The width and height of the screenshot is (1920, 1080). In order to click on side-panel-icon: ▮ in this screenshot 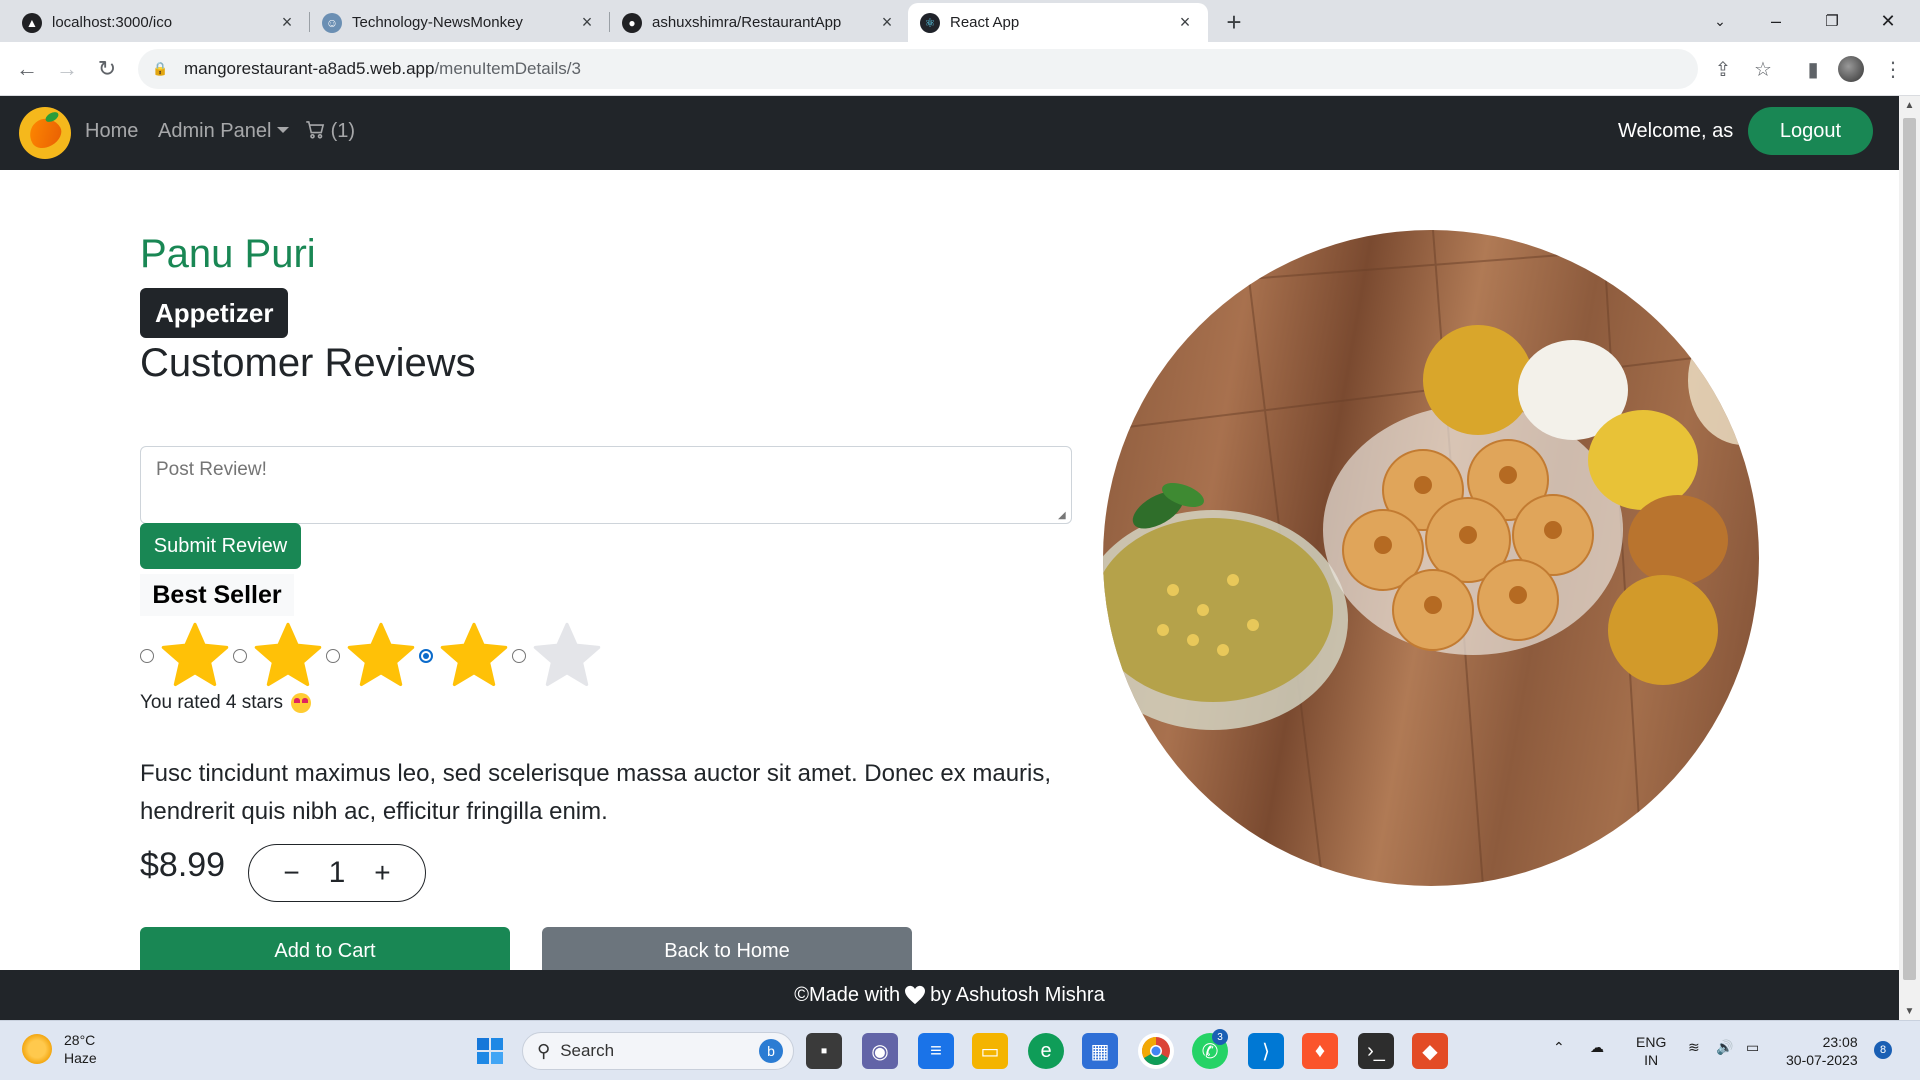, I will do `click(1813, 69)`.